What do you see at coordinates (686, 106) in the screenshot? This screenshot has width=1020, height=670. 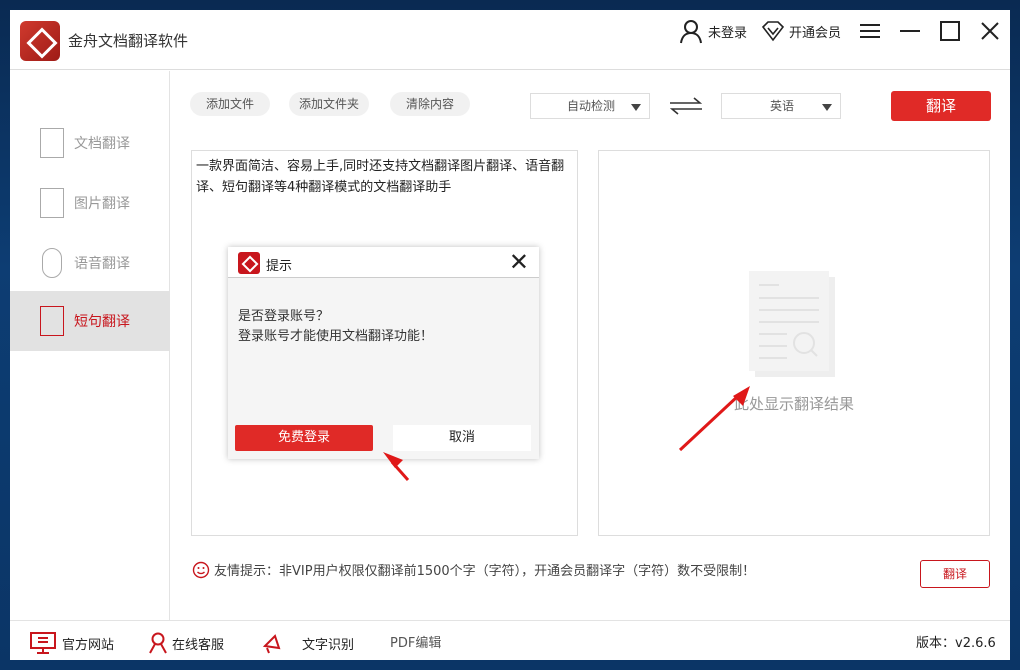 I see `swap-icon` at bounding box center [686, 106].